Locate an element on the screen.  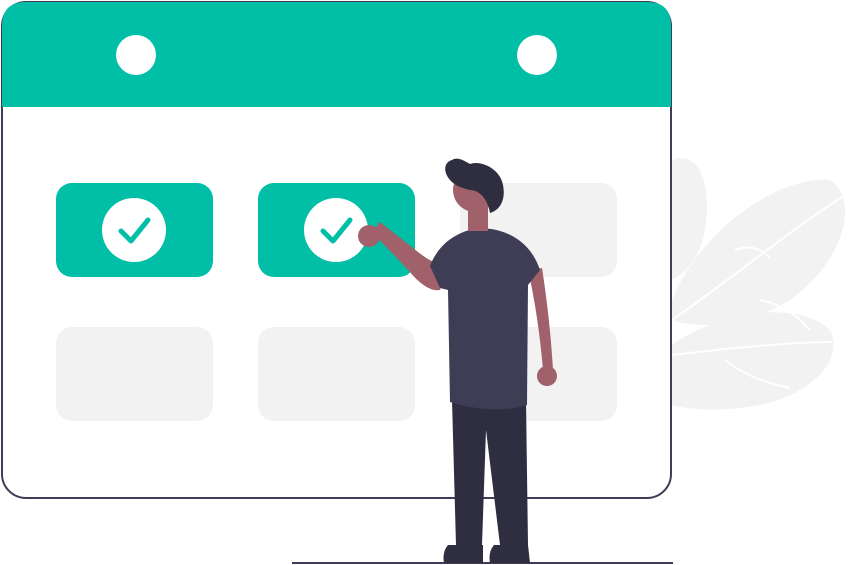
person-left-shoe is located at coordinates (463, 554).